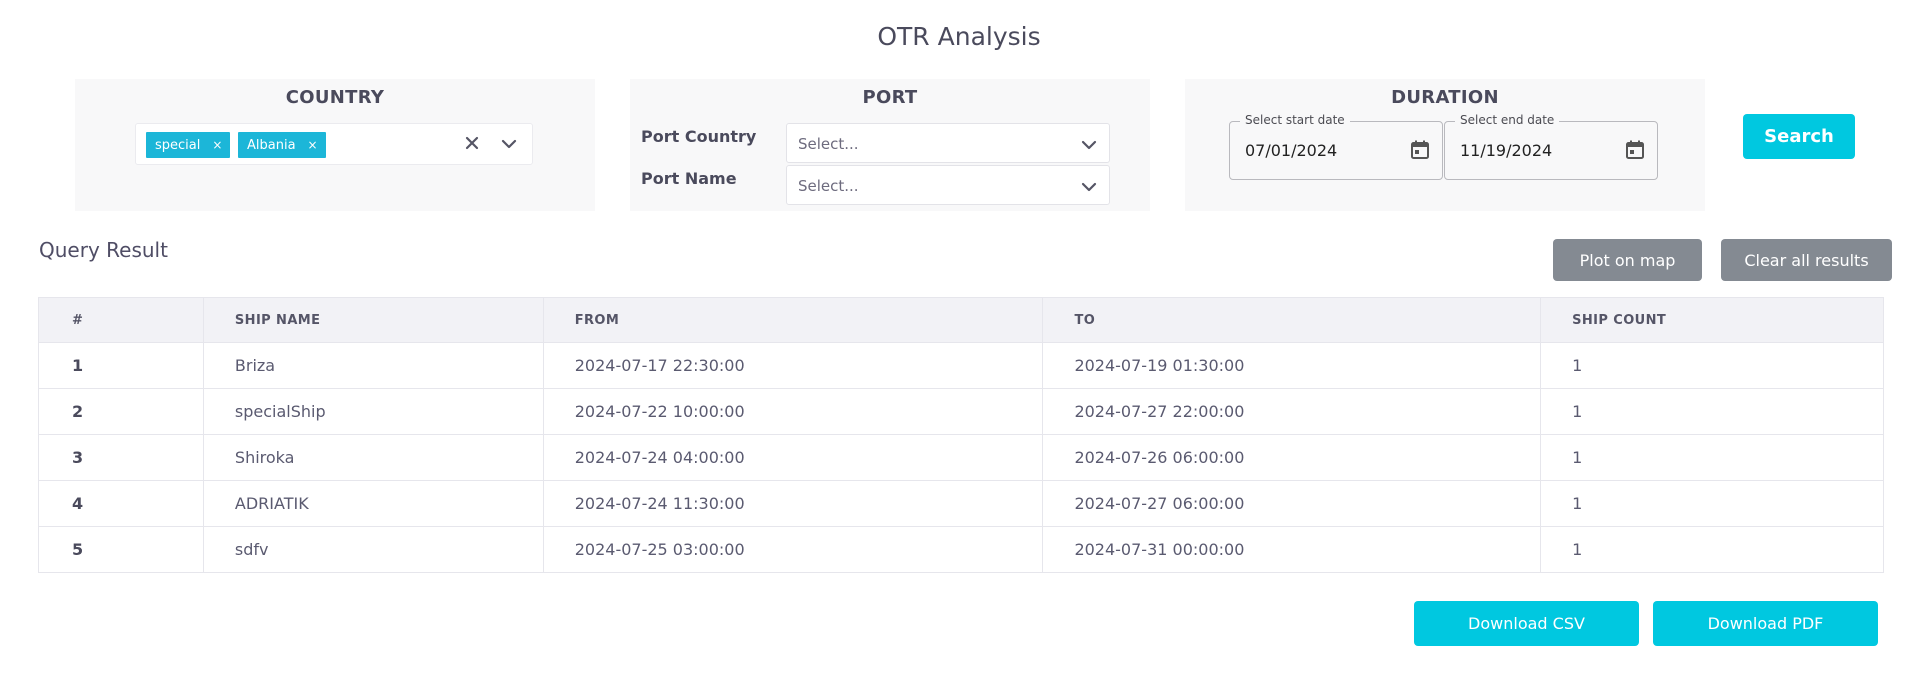 This screenshot has height=677, width=1918. What do you see at coordinates (1159, 549) in the screenshot?
I see `to-time: 2024-07-31 00:00:00` at bounding box center [1159, 549].